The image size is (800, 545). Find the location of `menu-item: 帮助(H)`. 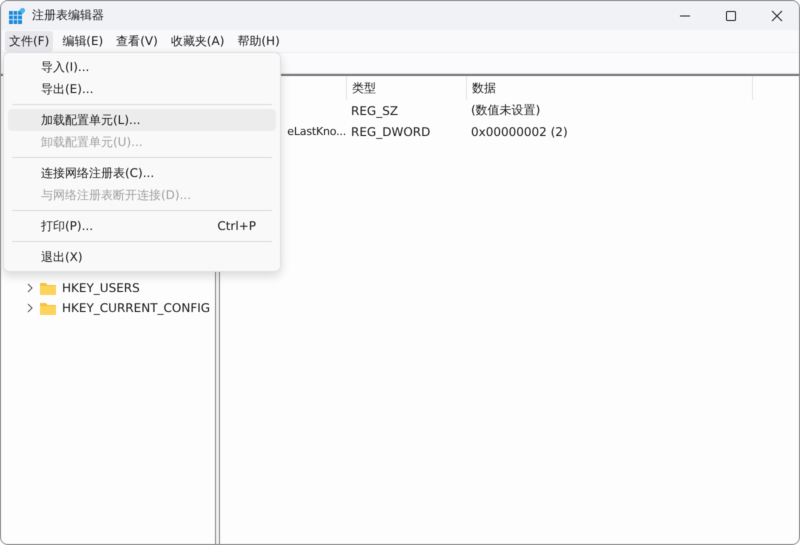

menu-item: 帮助(H) is located at coordinates (258, 41).